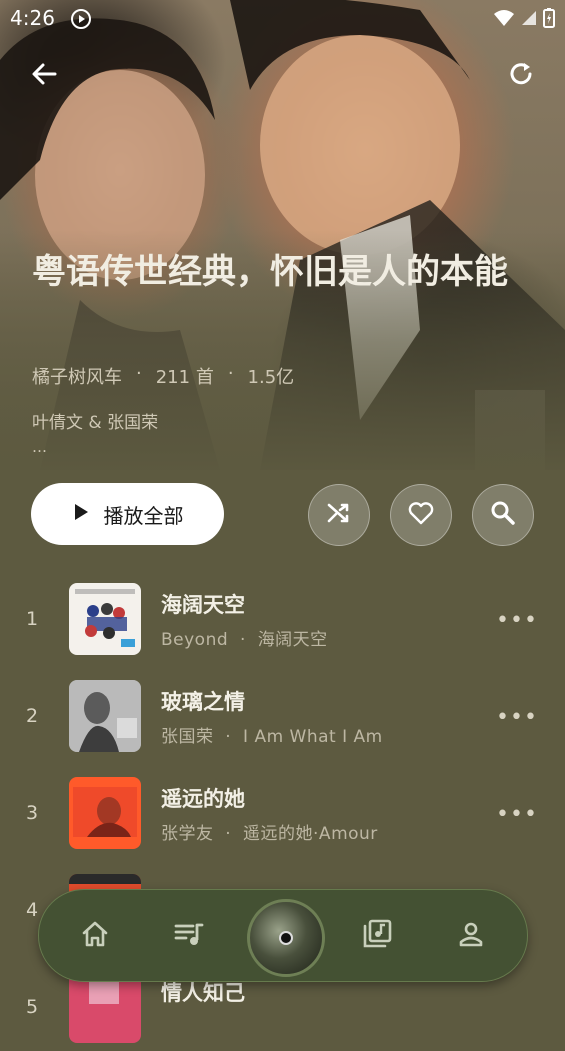  What do you see at coordinates (184, 377) in the screenshot?
I see `playlist-track-count: 211 首` at bounding box center [184, 377].